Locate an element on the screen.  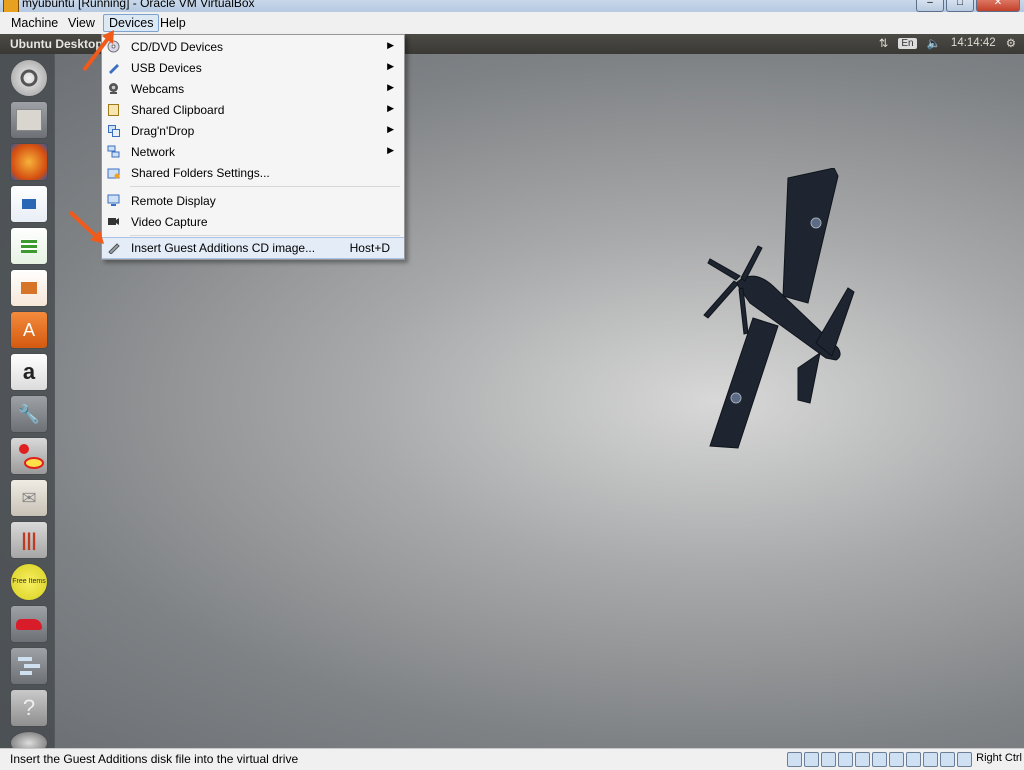
mail-icon: ✉ is located at coordinates (29, 498).